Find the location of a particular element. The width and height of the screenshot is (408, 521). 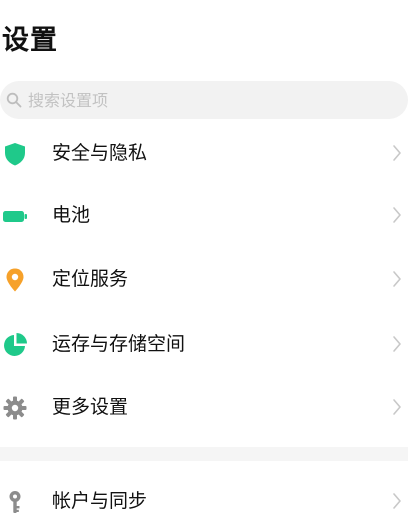

settings-item-security-privacy: 安全与隐私 is located at coordinates (204, 153).